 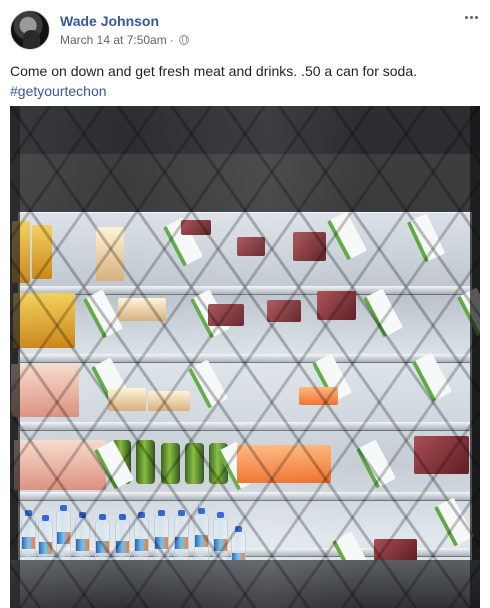 I want to click on author-name-link: Wade Johnson, so click(x=109, y=21).